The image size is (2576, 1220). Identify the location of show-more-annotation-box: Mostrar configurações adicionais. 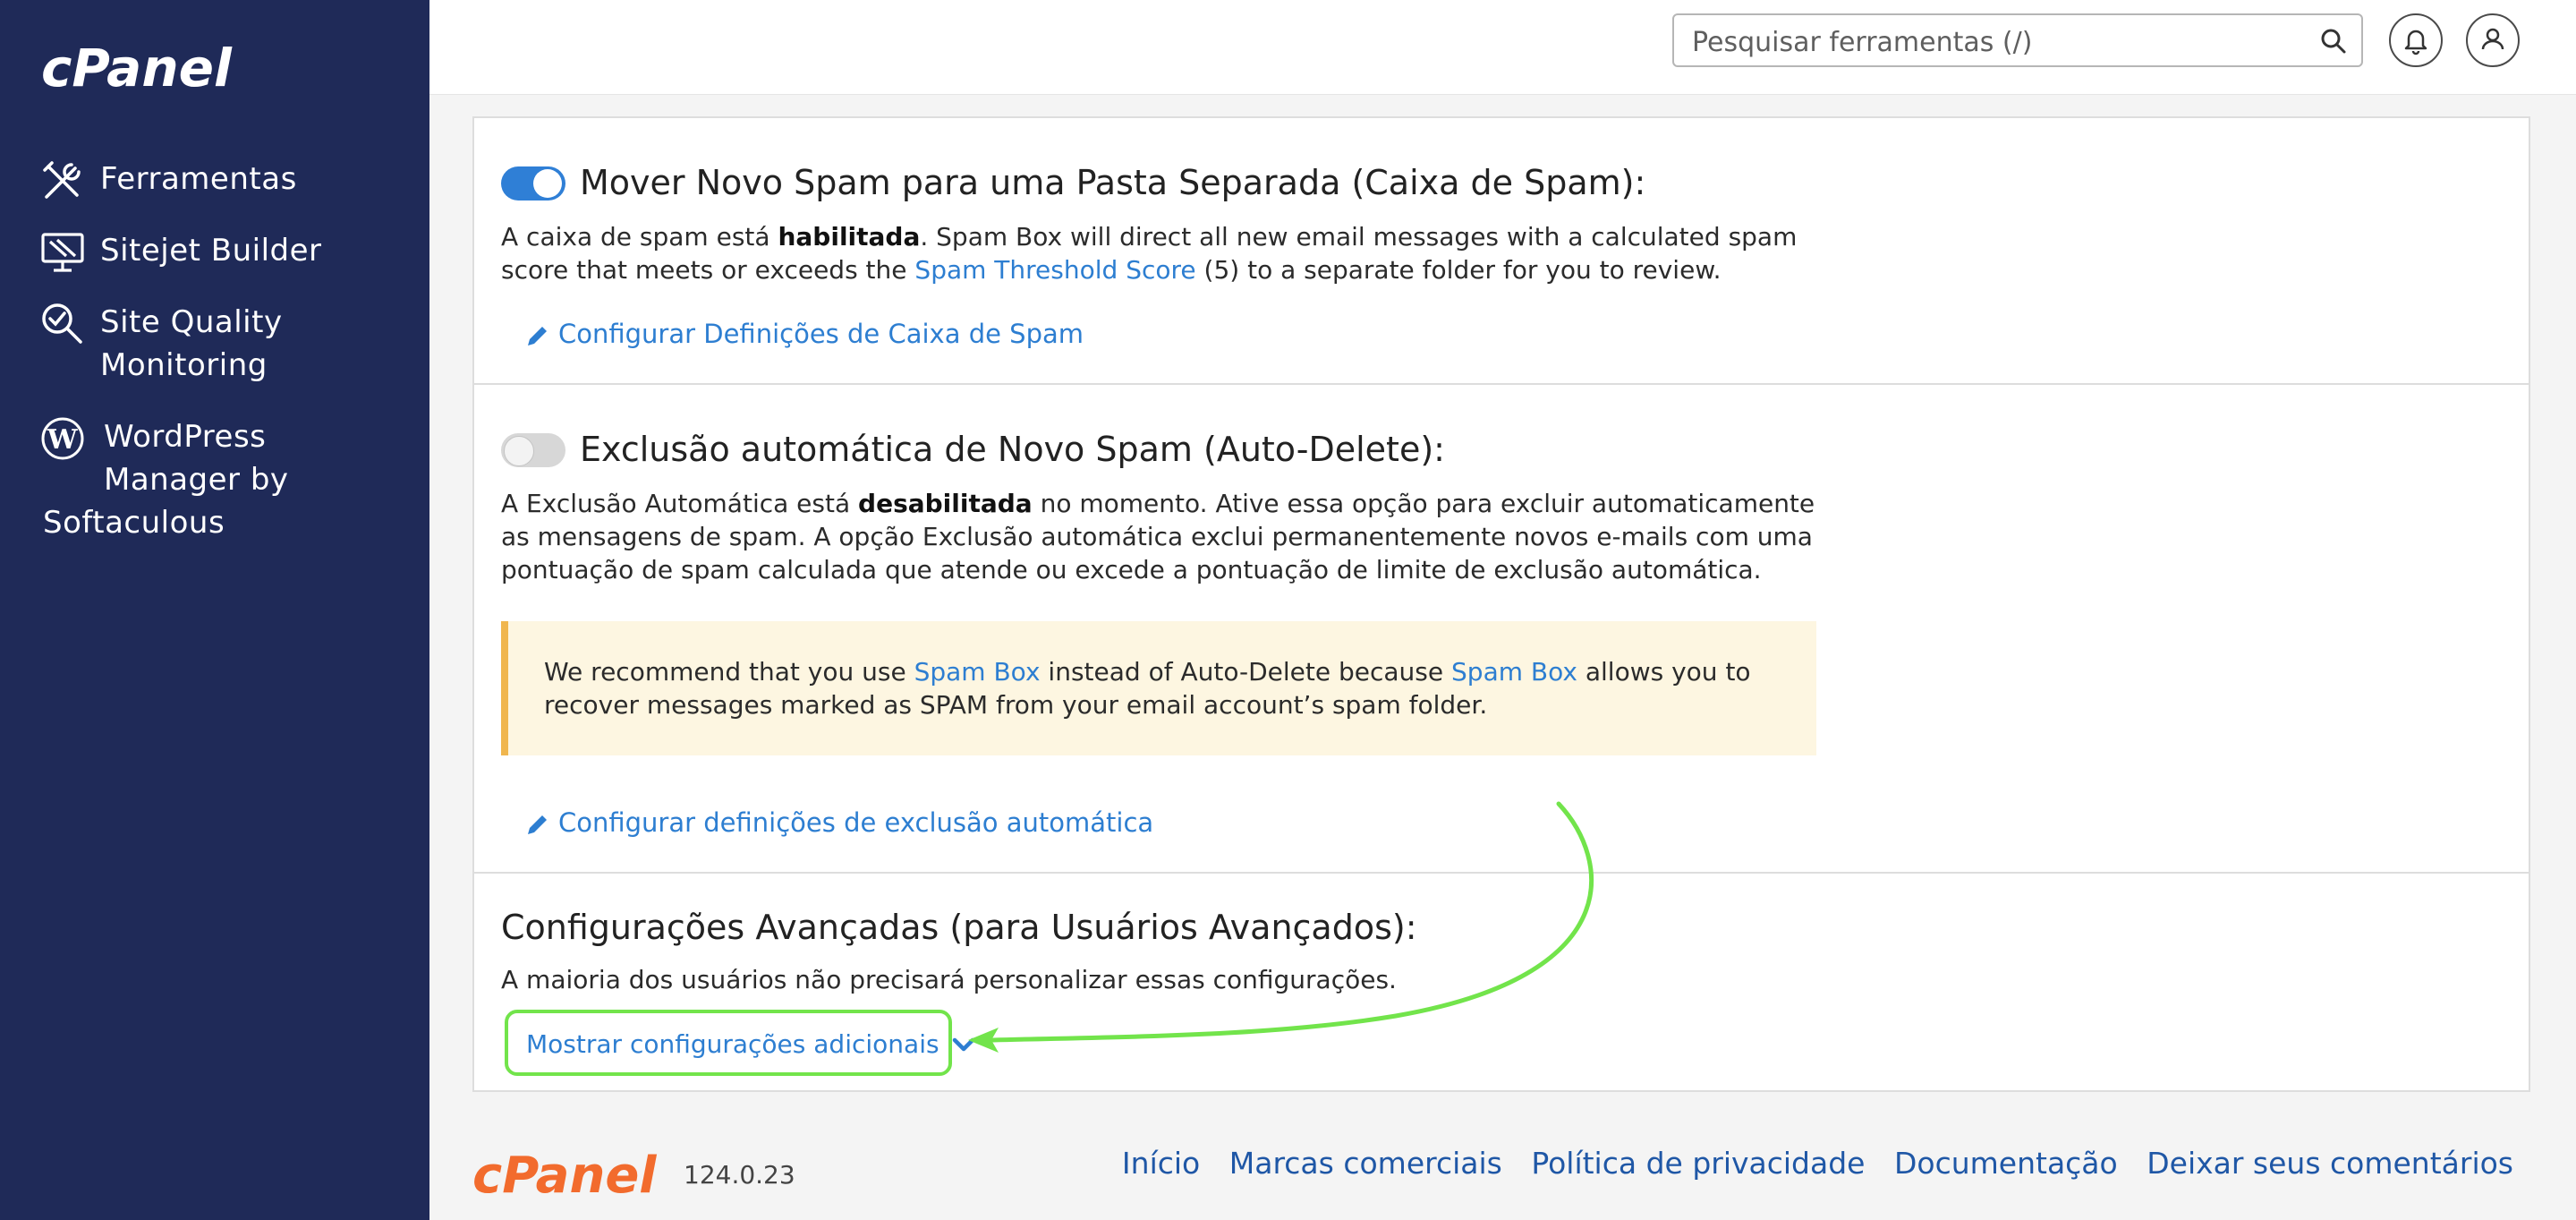
(740, 1043).